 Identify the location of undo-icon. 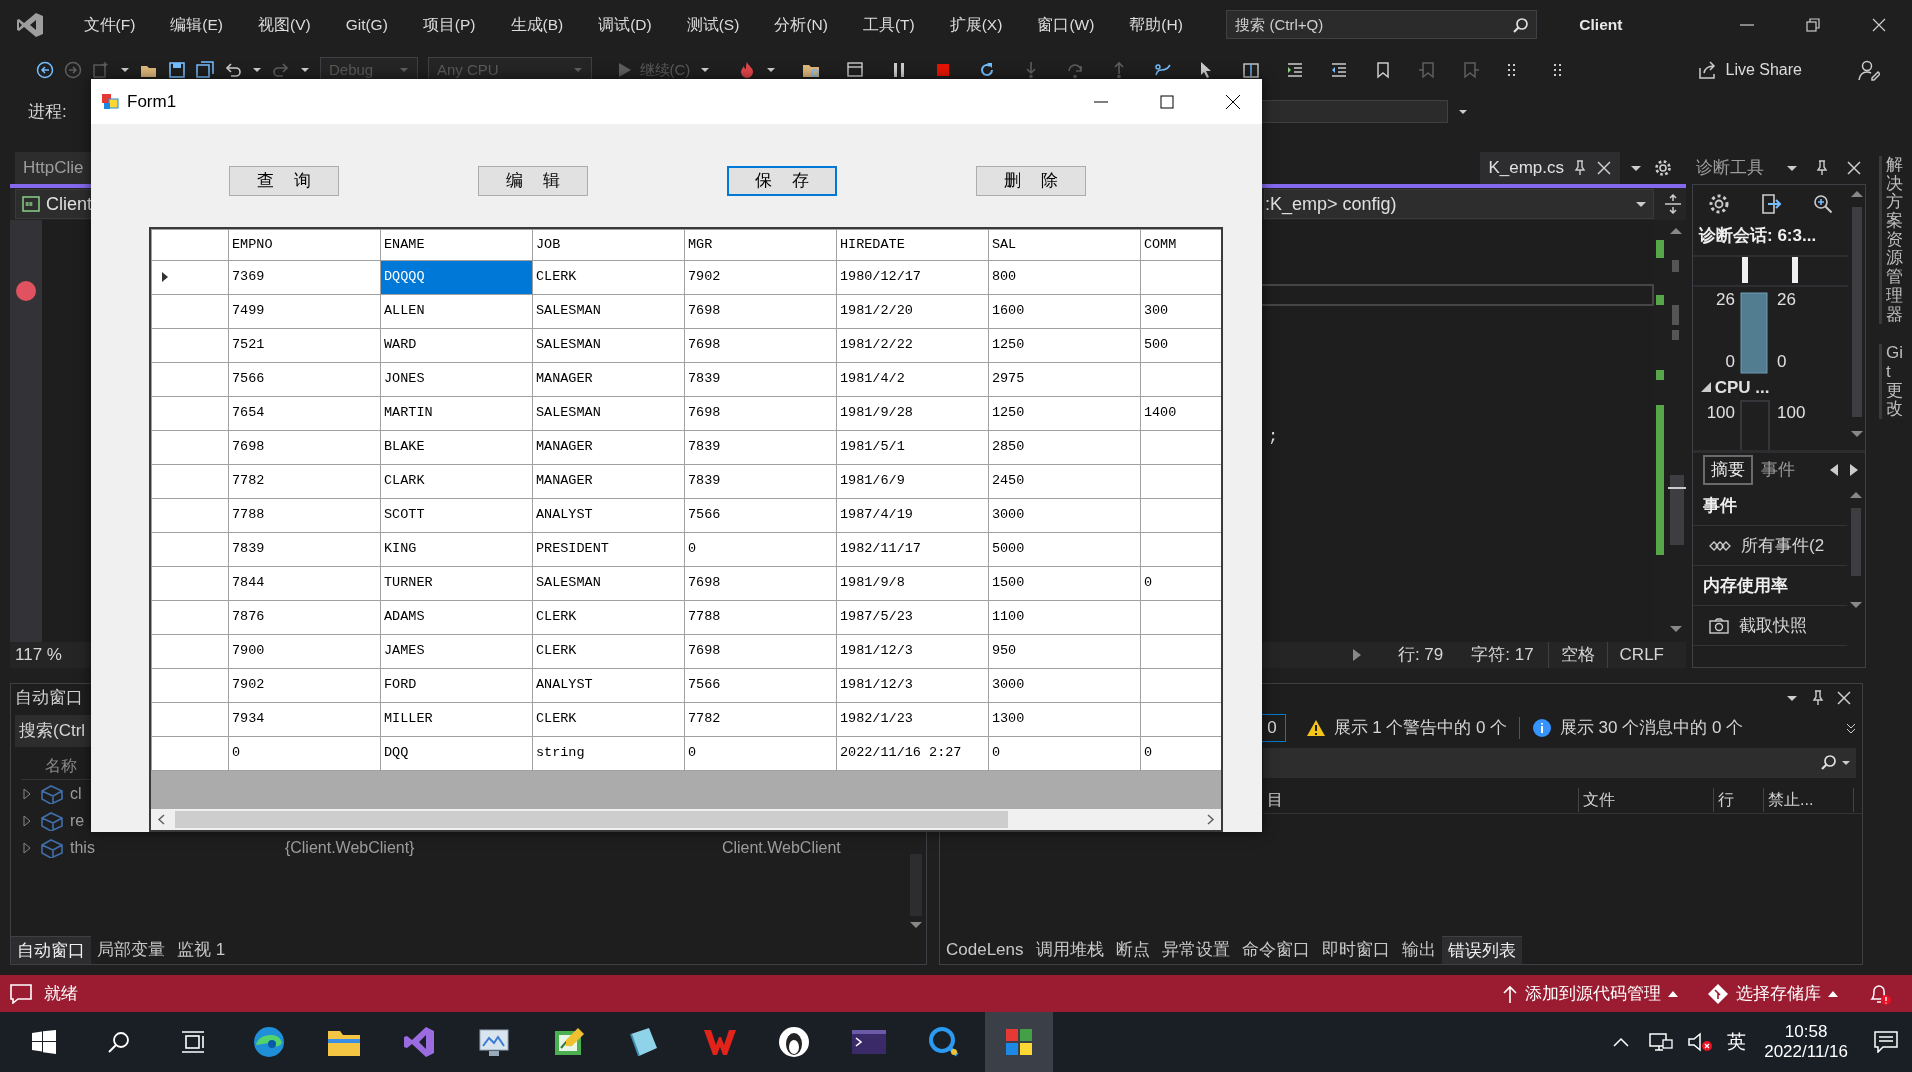
(233, 70).